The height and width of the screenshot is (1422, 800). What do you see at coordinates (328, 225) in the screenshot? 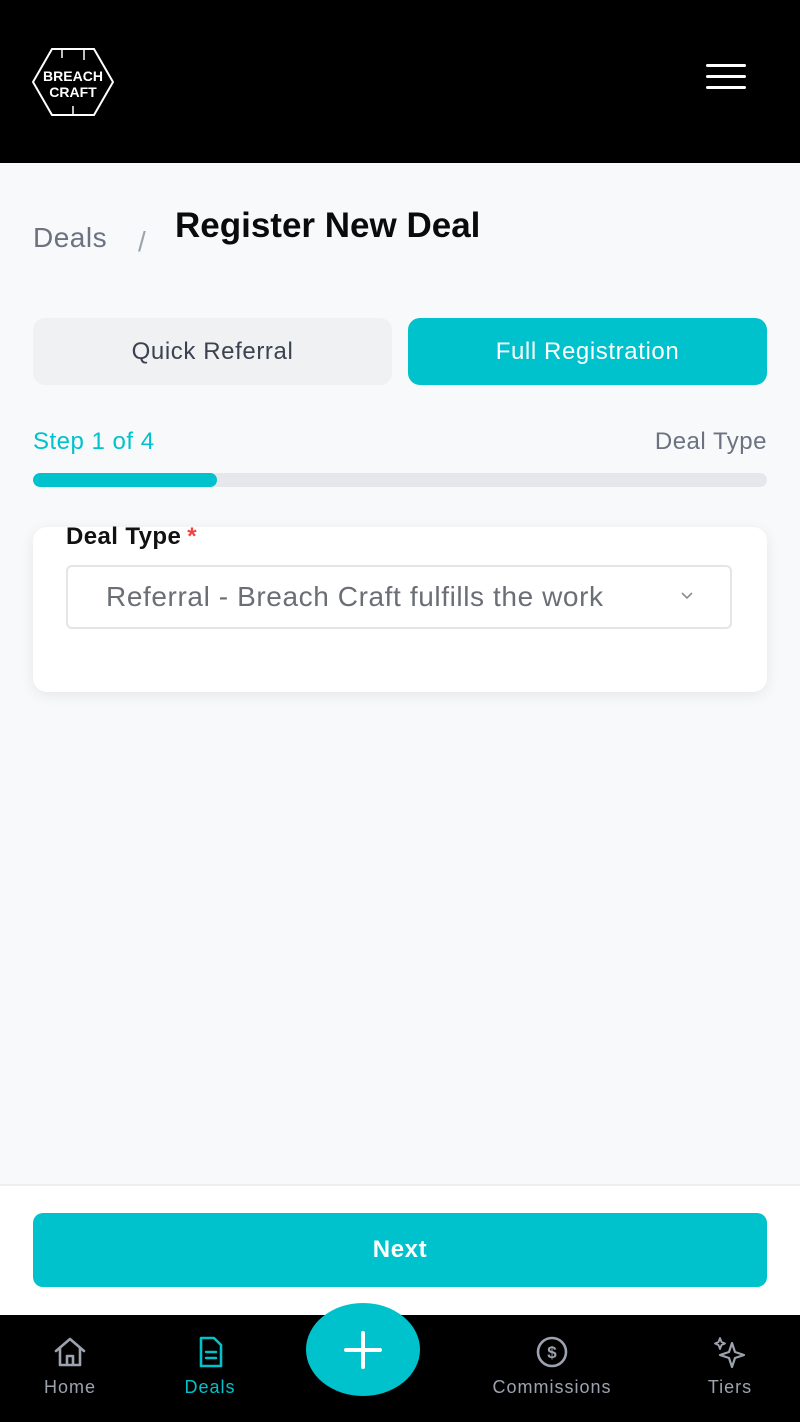
I see `page-title: Register New Deal` at bounding box center [328, 225].